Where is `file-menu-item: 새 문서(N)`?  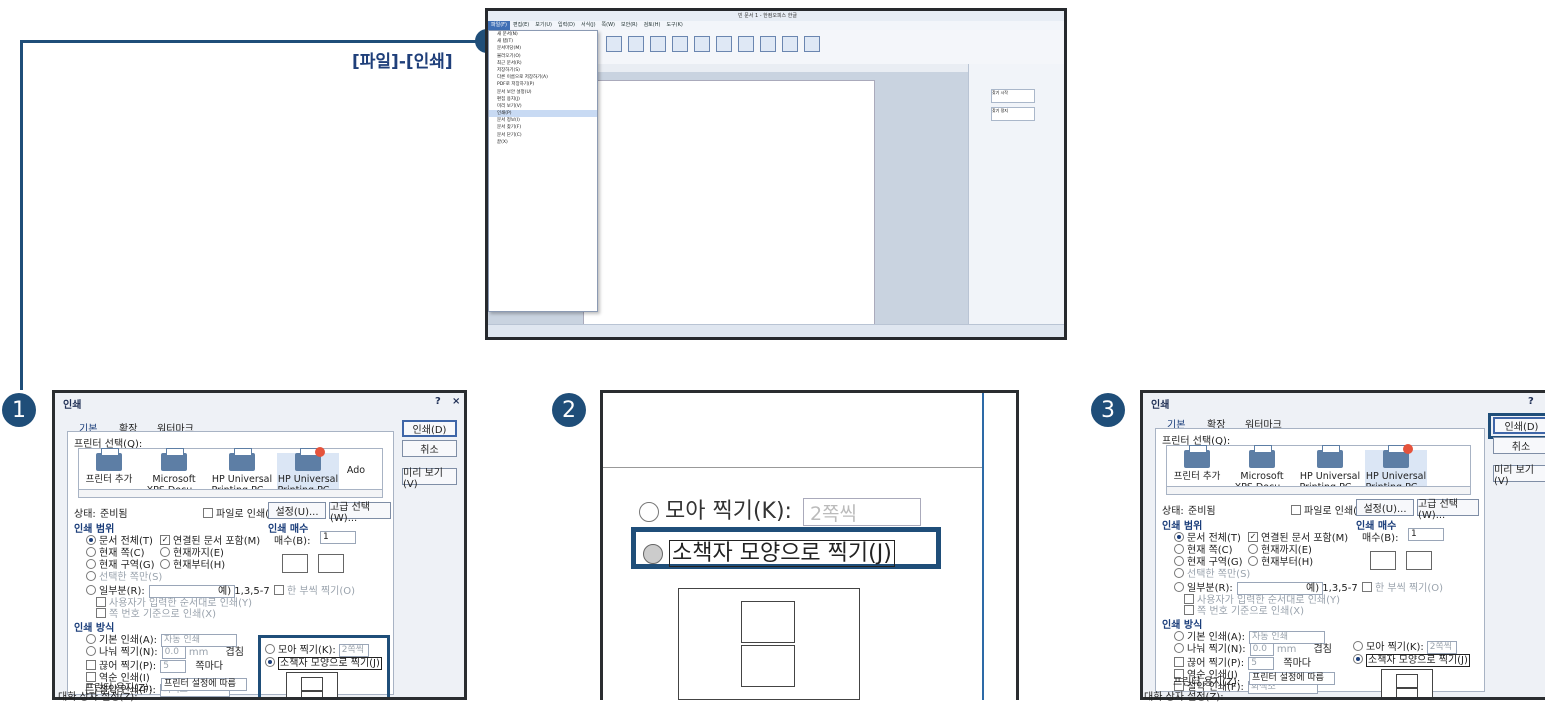
file-menu-item: 새 문서(N) is located at coordinates (543, 34).